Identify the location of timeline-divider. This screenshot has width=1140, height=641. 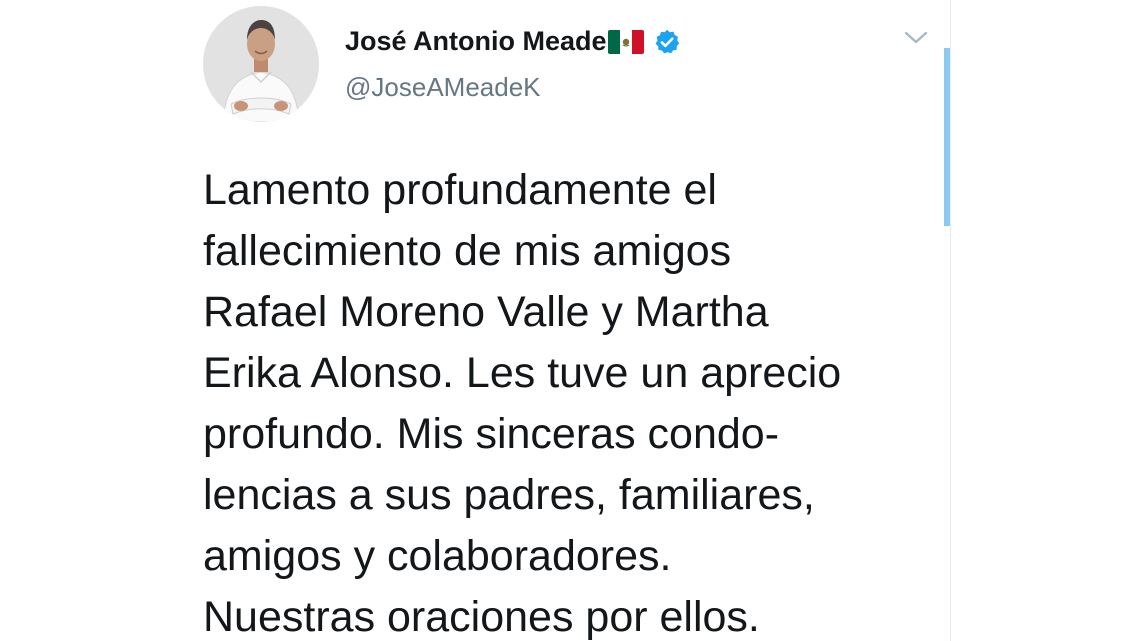
(950, 320).